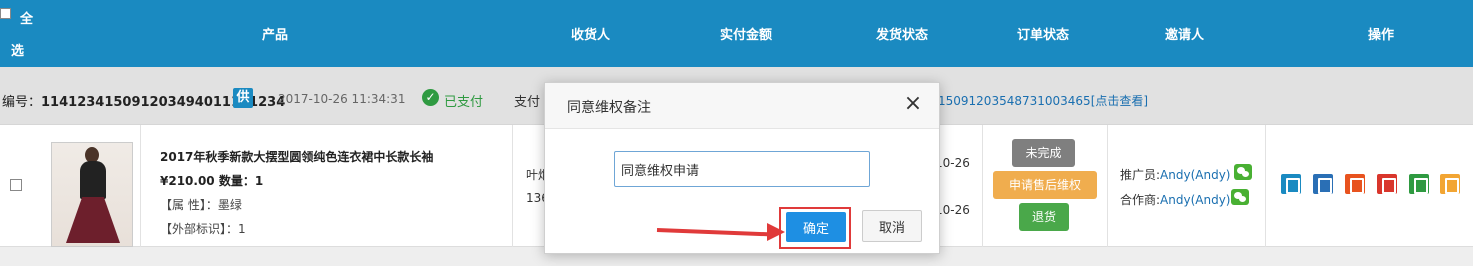 The height and width of the screenshot is (266, 1473). I want to click on pay-label: 支付, so click(527, 102).